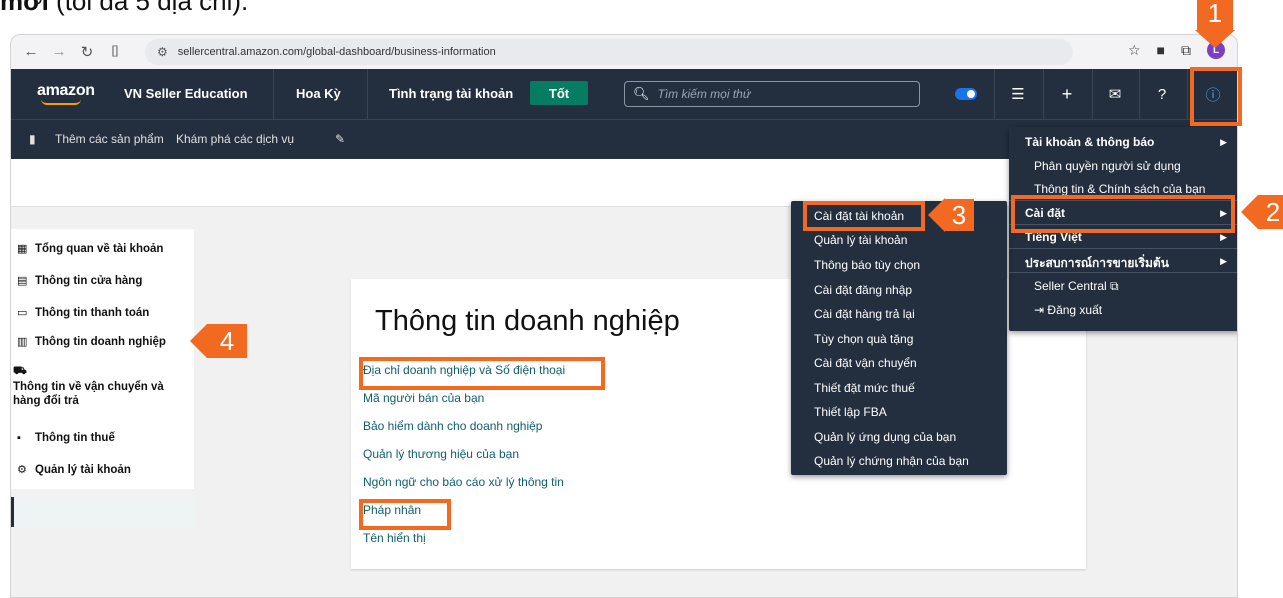  What do you see at coordinates (74, 470) in the screenshot?
I see `sidebar-item-account-management: ⚙ Quản lý tài khoản` at bounding box center [74, 470].